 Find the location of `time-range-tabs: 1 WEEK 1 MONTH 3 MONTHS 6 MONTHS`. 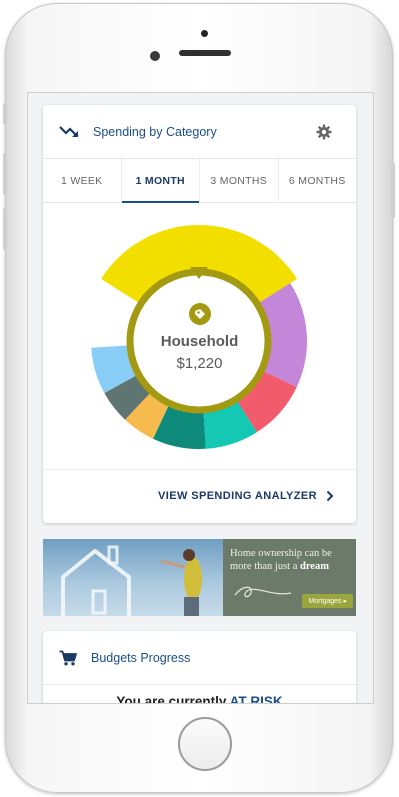

time-range-tabs: 1 WEEK 1 MONTH 3 MONTHS 6 MONTHS is located at coordinates (199, 181).